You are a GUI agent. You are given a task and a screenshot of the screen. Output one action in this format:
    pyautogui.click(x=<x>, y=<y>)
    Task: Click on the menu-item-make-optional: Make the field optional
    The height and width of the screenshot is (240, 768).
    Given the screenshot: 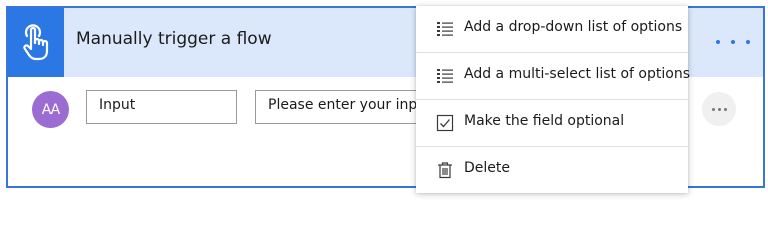 What is the action you would take?
    pyautogui.click(x=552, y=123)
    